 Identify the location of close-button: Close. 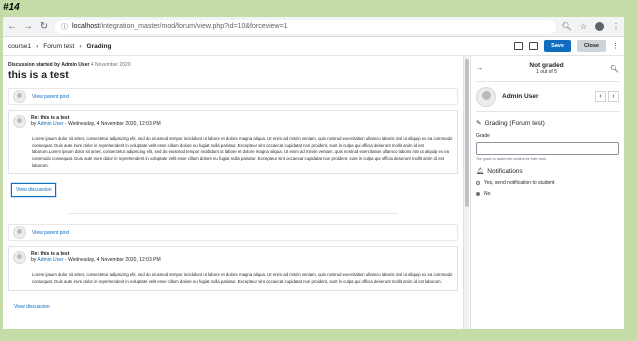
(591, 46).